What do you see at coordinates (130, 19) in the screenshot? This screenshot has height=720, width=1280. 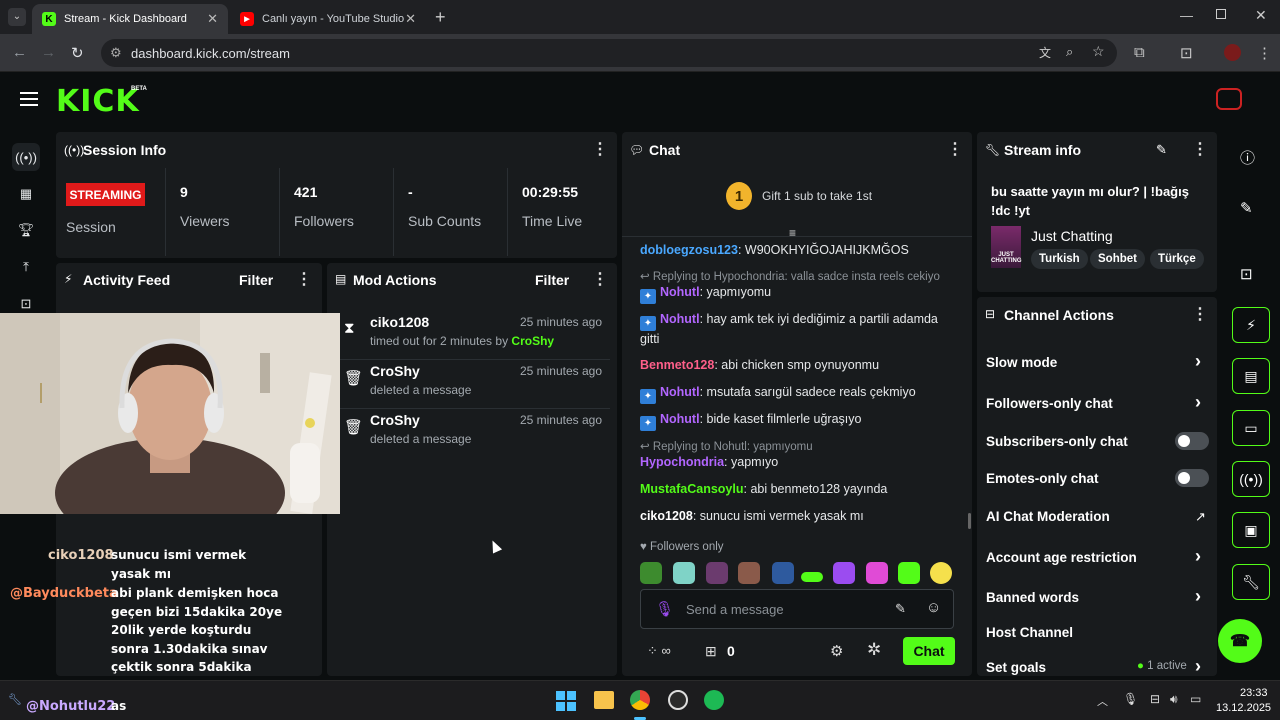 I see `tab-kick-dashboard: K Stream - Kick Dashboard ✕` at bounding box center [130, 19].